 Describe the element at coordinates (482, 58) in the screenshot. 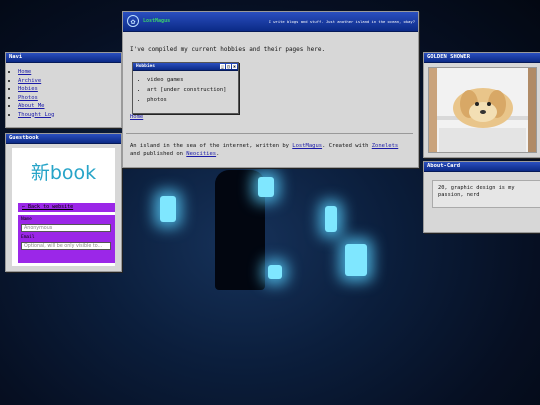

I see `golden-title: GOLDEN SHOWER` at that location.